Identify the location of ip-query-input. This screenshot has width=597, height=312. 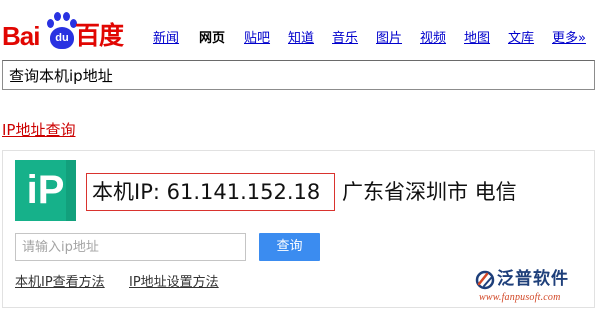
(129, 247).